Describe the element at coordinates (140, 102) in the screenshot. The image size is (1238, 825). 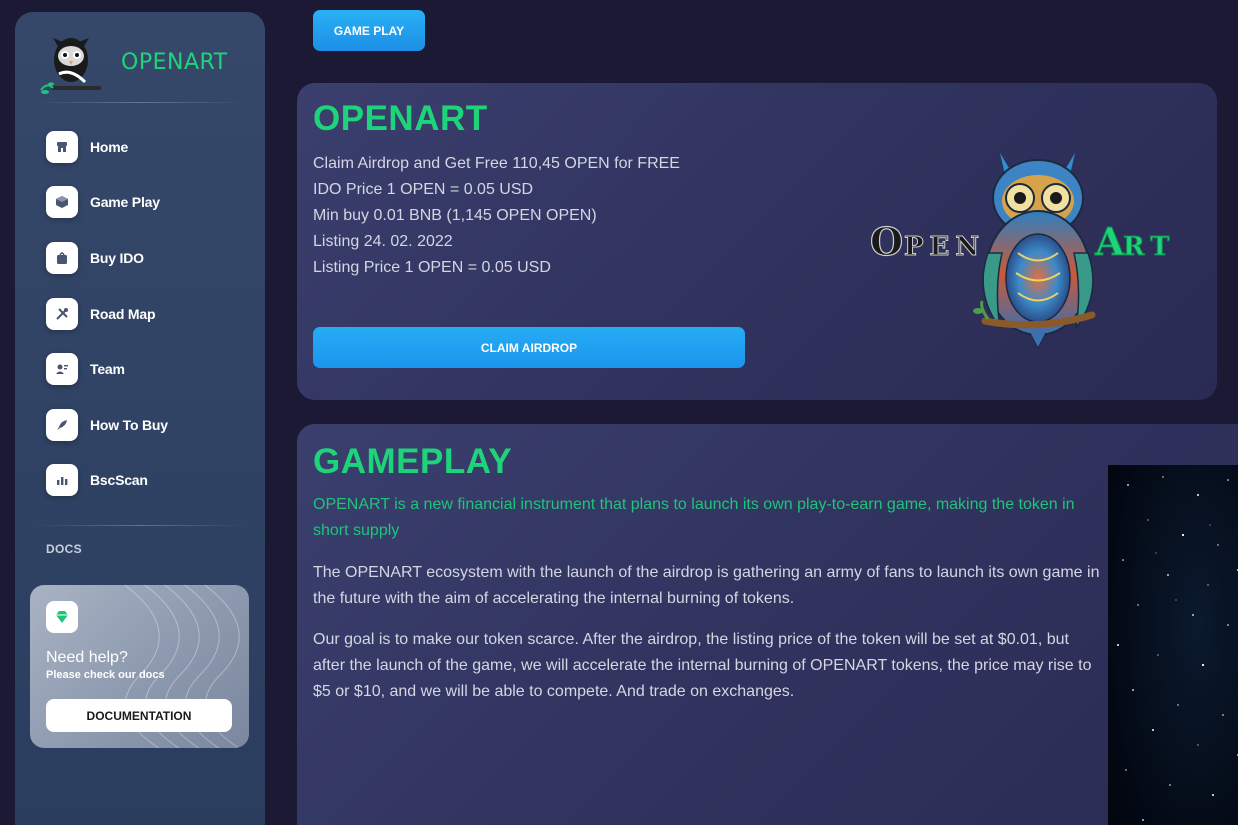
I see `brand-divider` at that location.